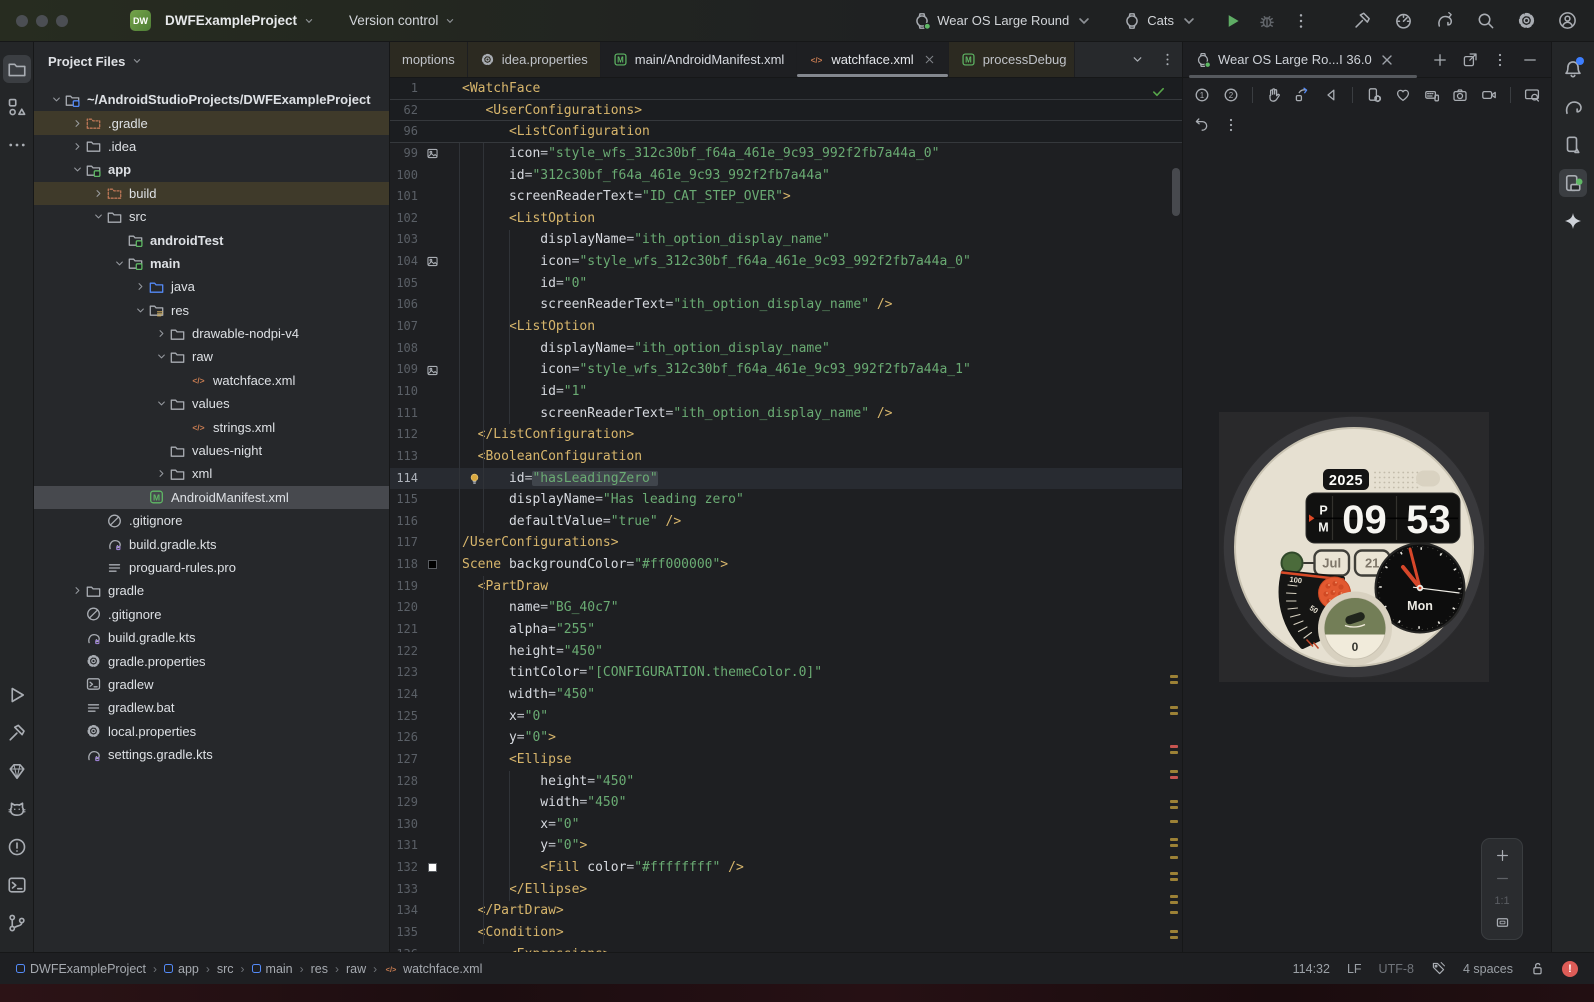 The image size is (1594, 1002). What do you see at coordinates (211, 684) in the screenshot?
I see `tree-item-gradlew: gradlew` at bounding box center [211, 684].